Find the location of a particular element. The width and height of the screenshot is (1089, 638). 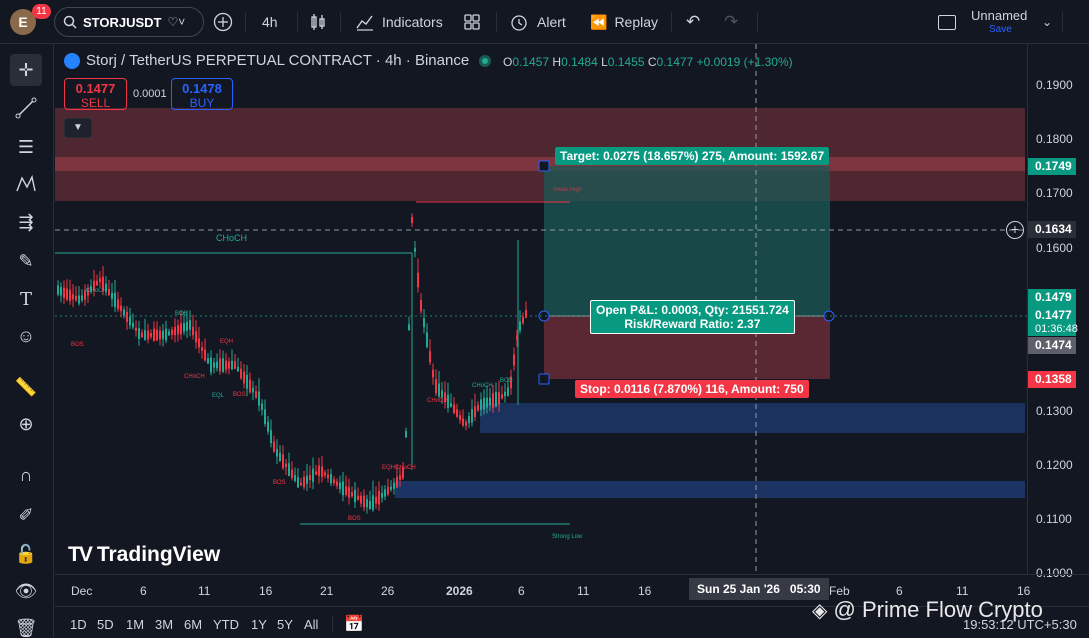

calendar-icon: 📅 is located at coordinates (354, 624).